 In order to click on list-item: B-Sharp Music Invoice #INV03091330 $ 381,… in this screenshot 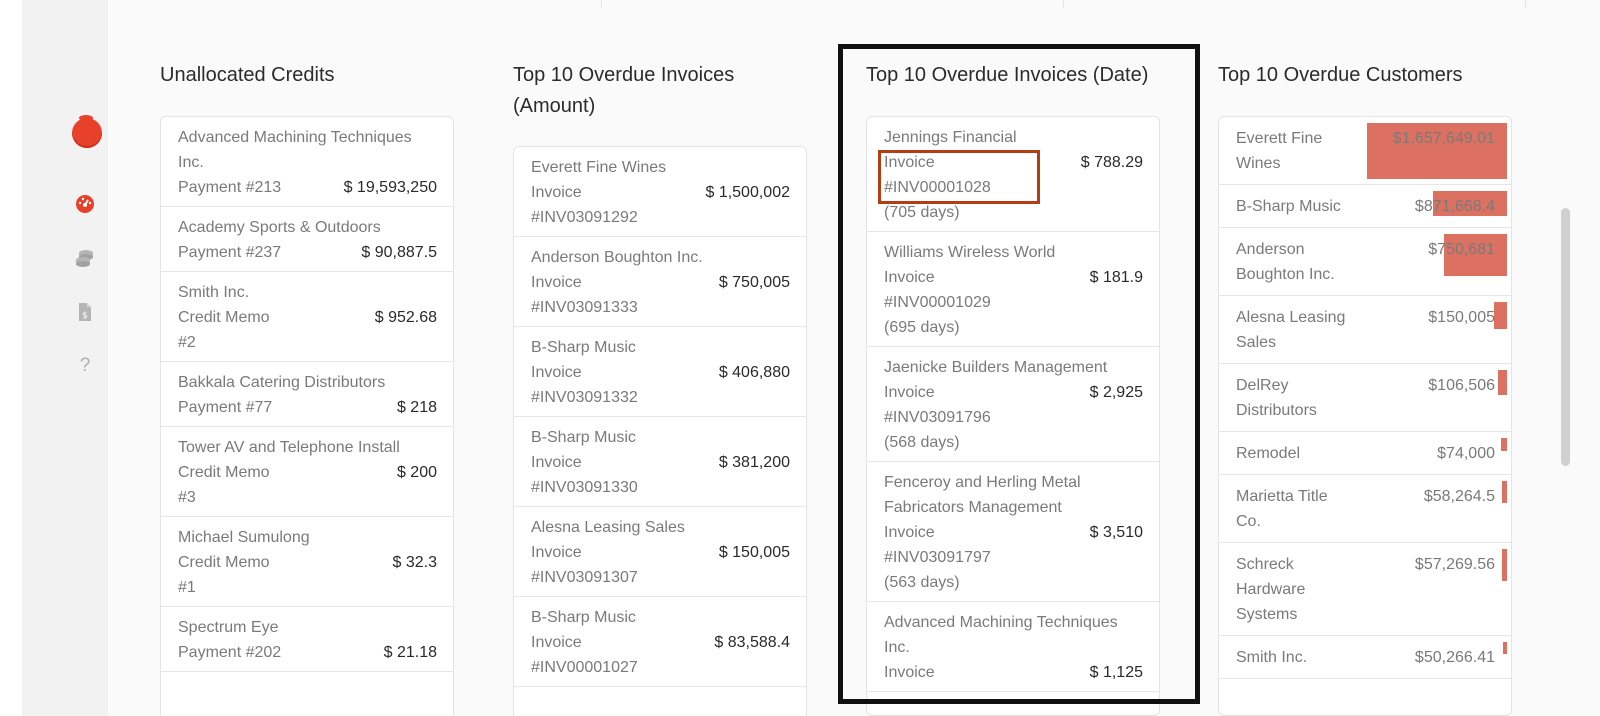, I will do `click(660, 462)`.